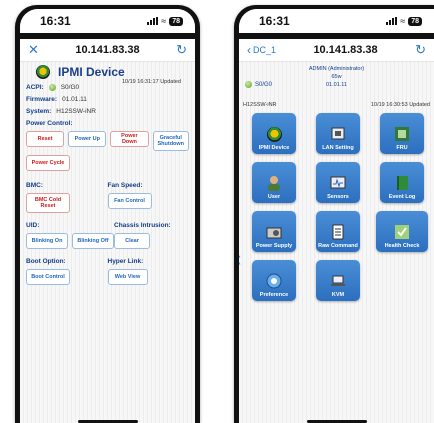 The image size is (434, 423). What do you see at coordinates (338, 148) in the screenshot?
I see `tile-label: LAN Setting` at bounding box center [338, 148].